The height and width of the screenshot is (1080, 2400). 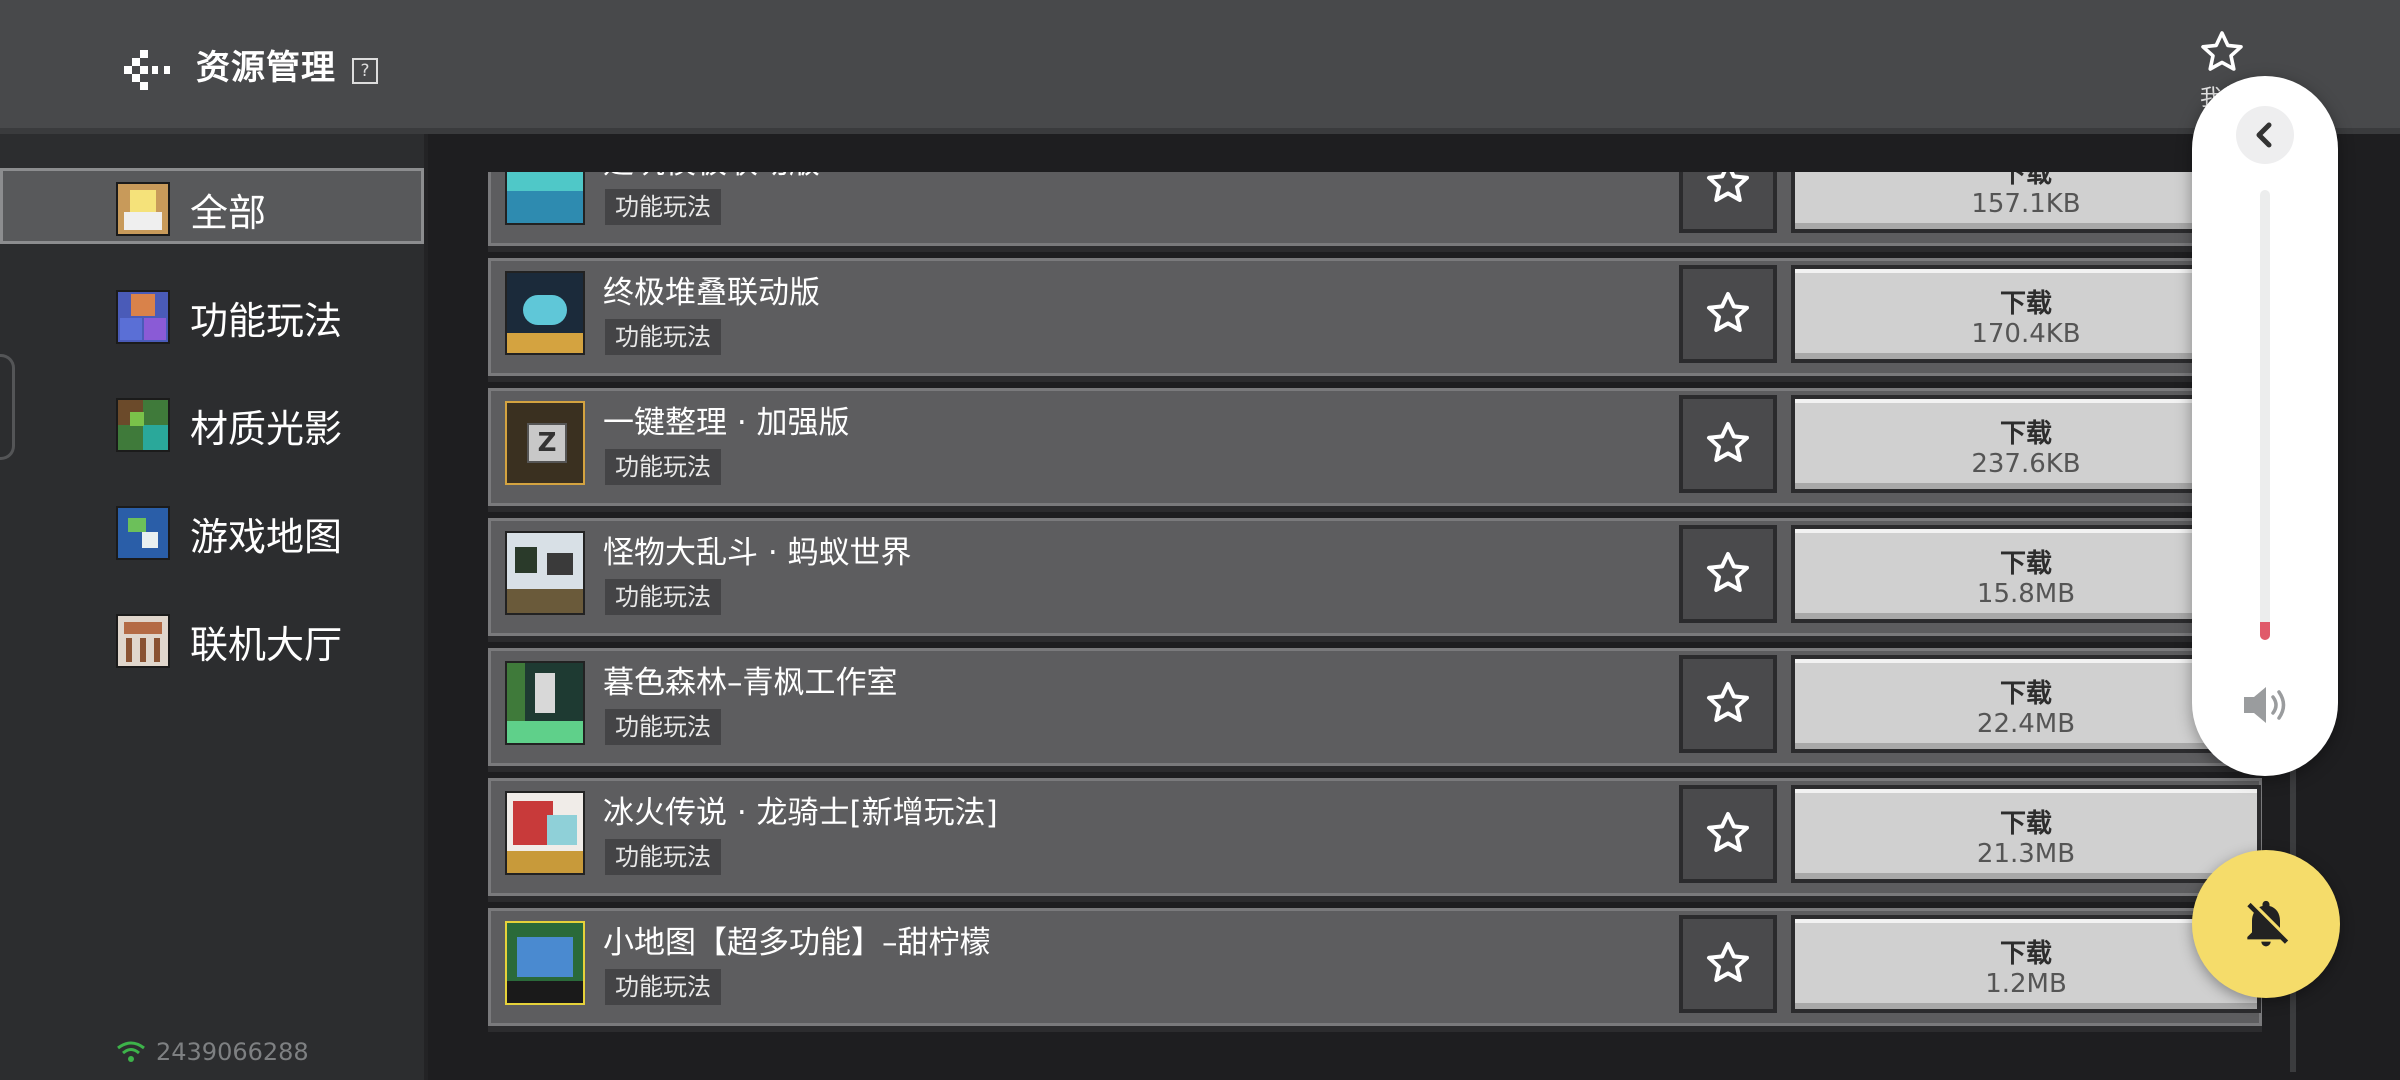 I want to click on list-item: 冰火传说 · 龙骑士[新增玩法] 功能玩法 下载 21.3MB, so click(x=1375, y=837).